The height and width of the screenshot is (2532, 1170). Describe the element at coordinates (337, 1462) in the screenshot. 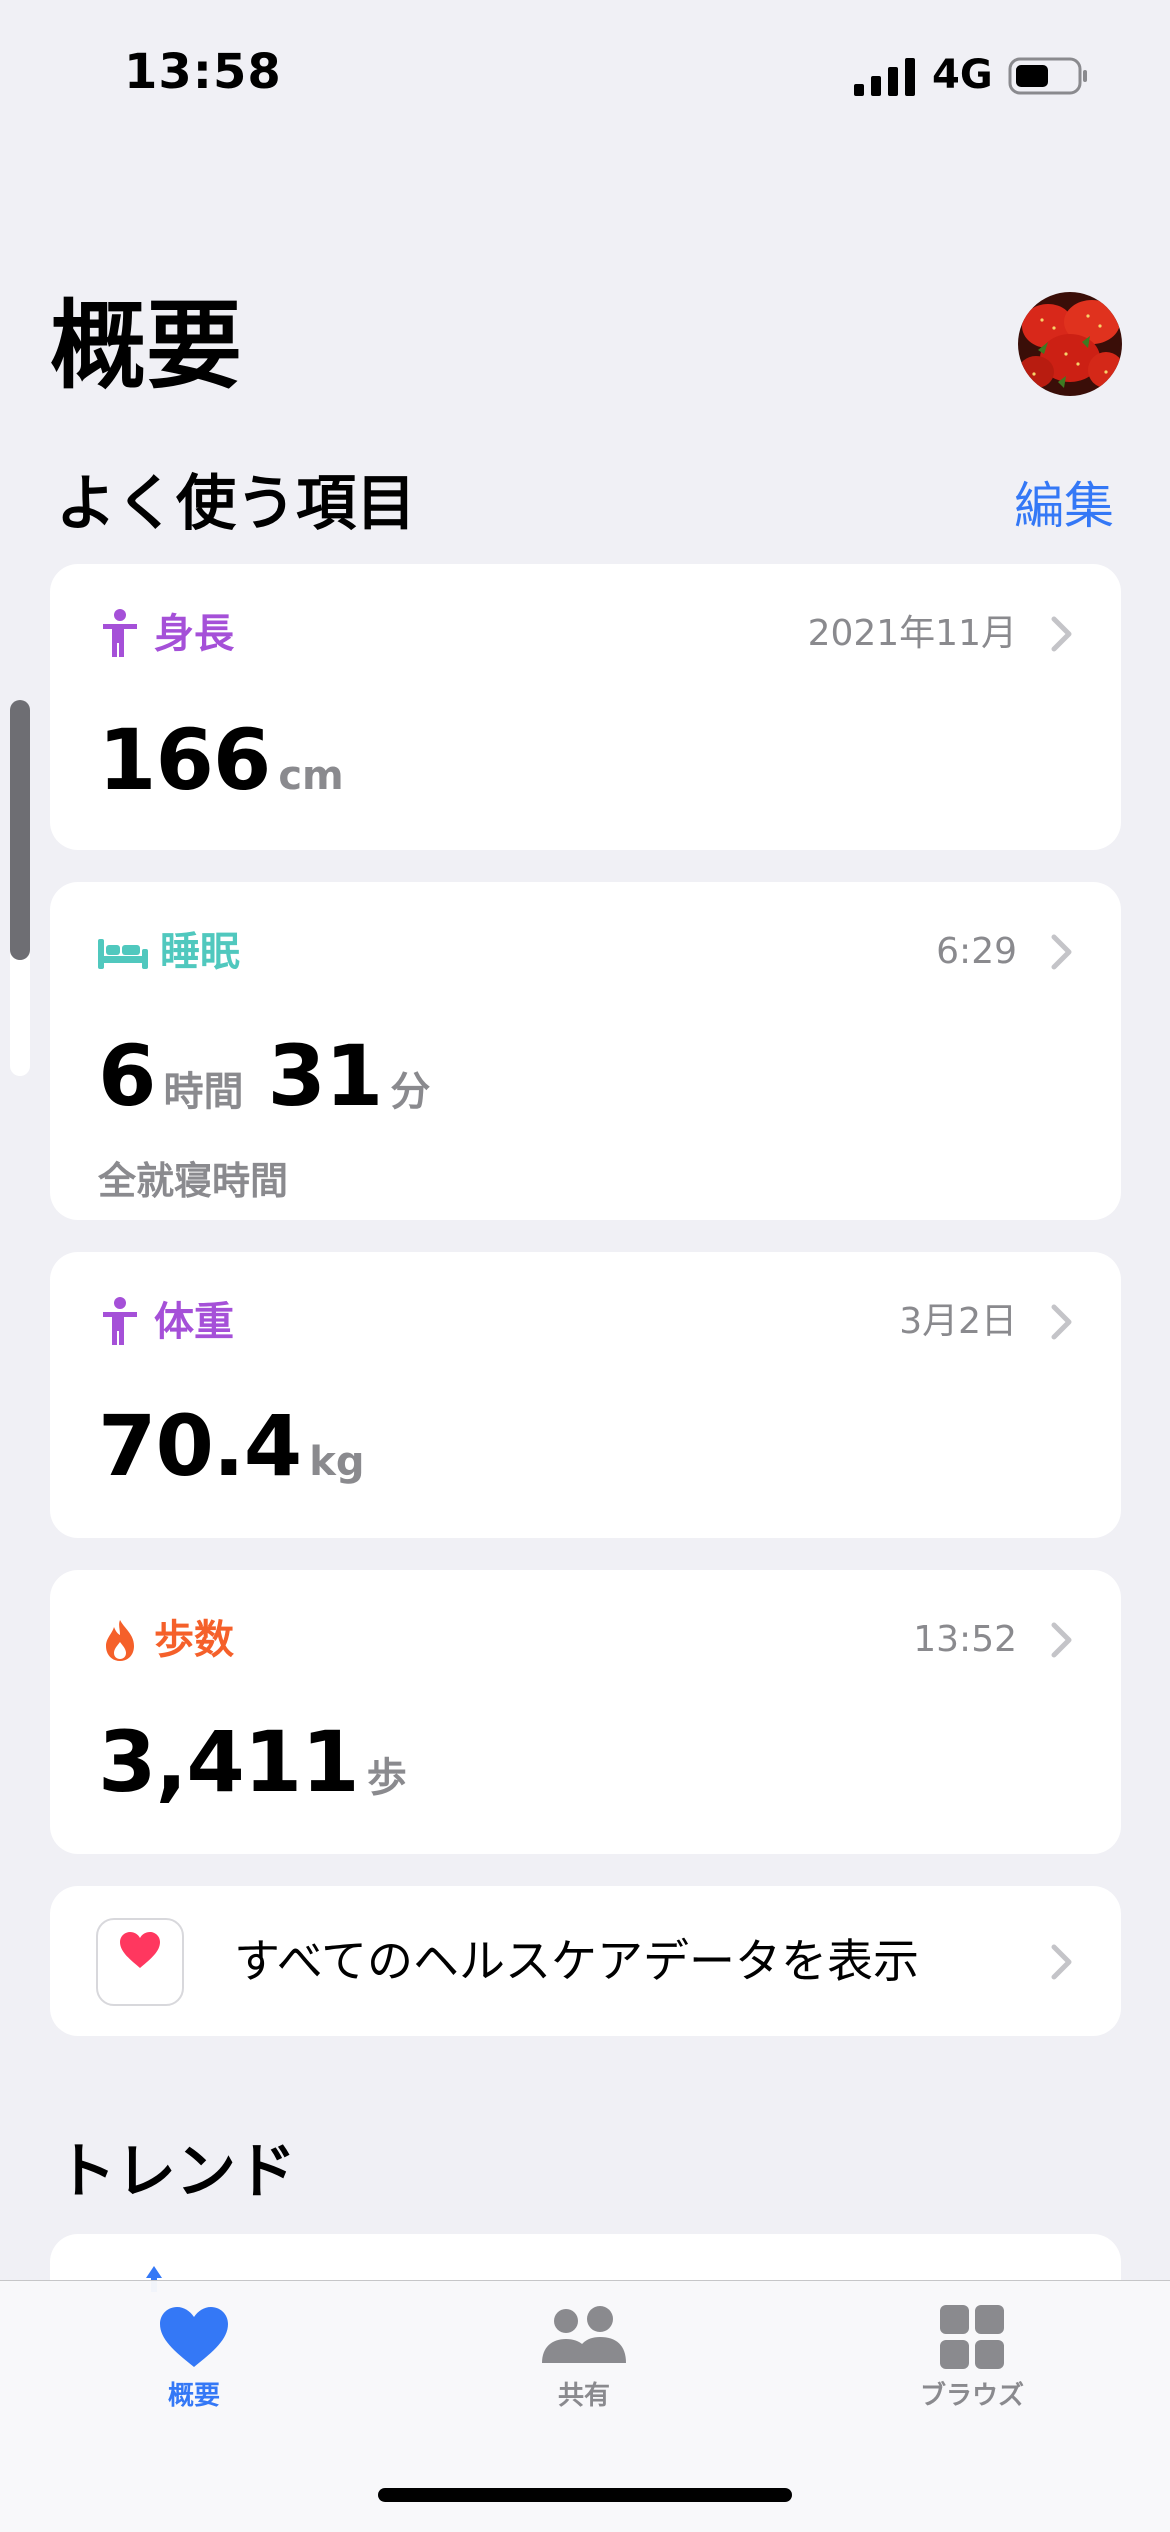

I see `value-unit: kg` at that location.